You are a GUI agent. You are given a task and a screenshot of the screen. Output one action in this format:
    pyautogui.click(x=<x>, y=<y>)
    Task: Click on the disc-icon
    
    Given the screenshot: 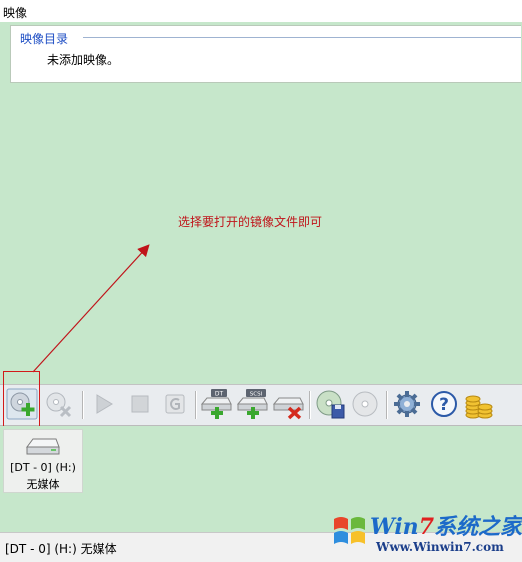 What is the action you would take?
    pyautogui.click(x=365, y=404)
    